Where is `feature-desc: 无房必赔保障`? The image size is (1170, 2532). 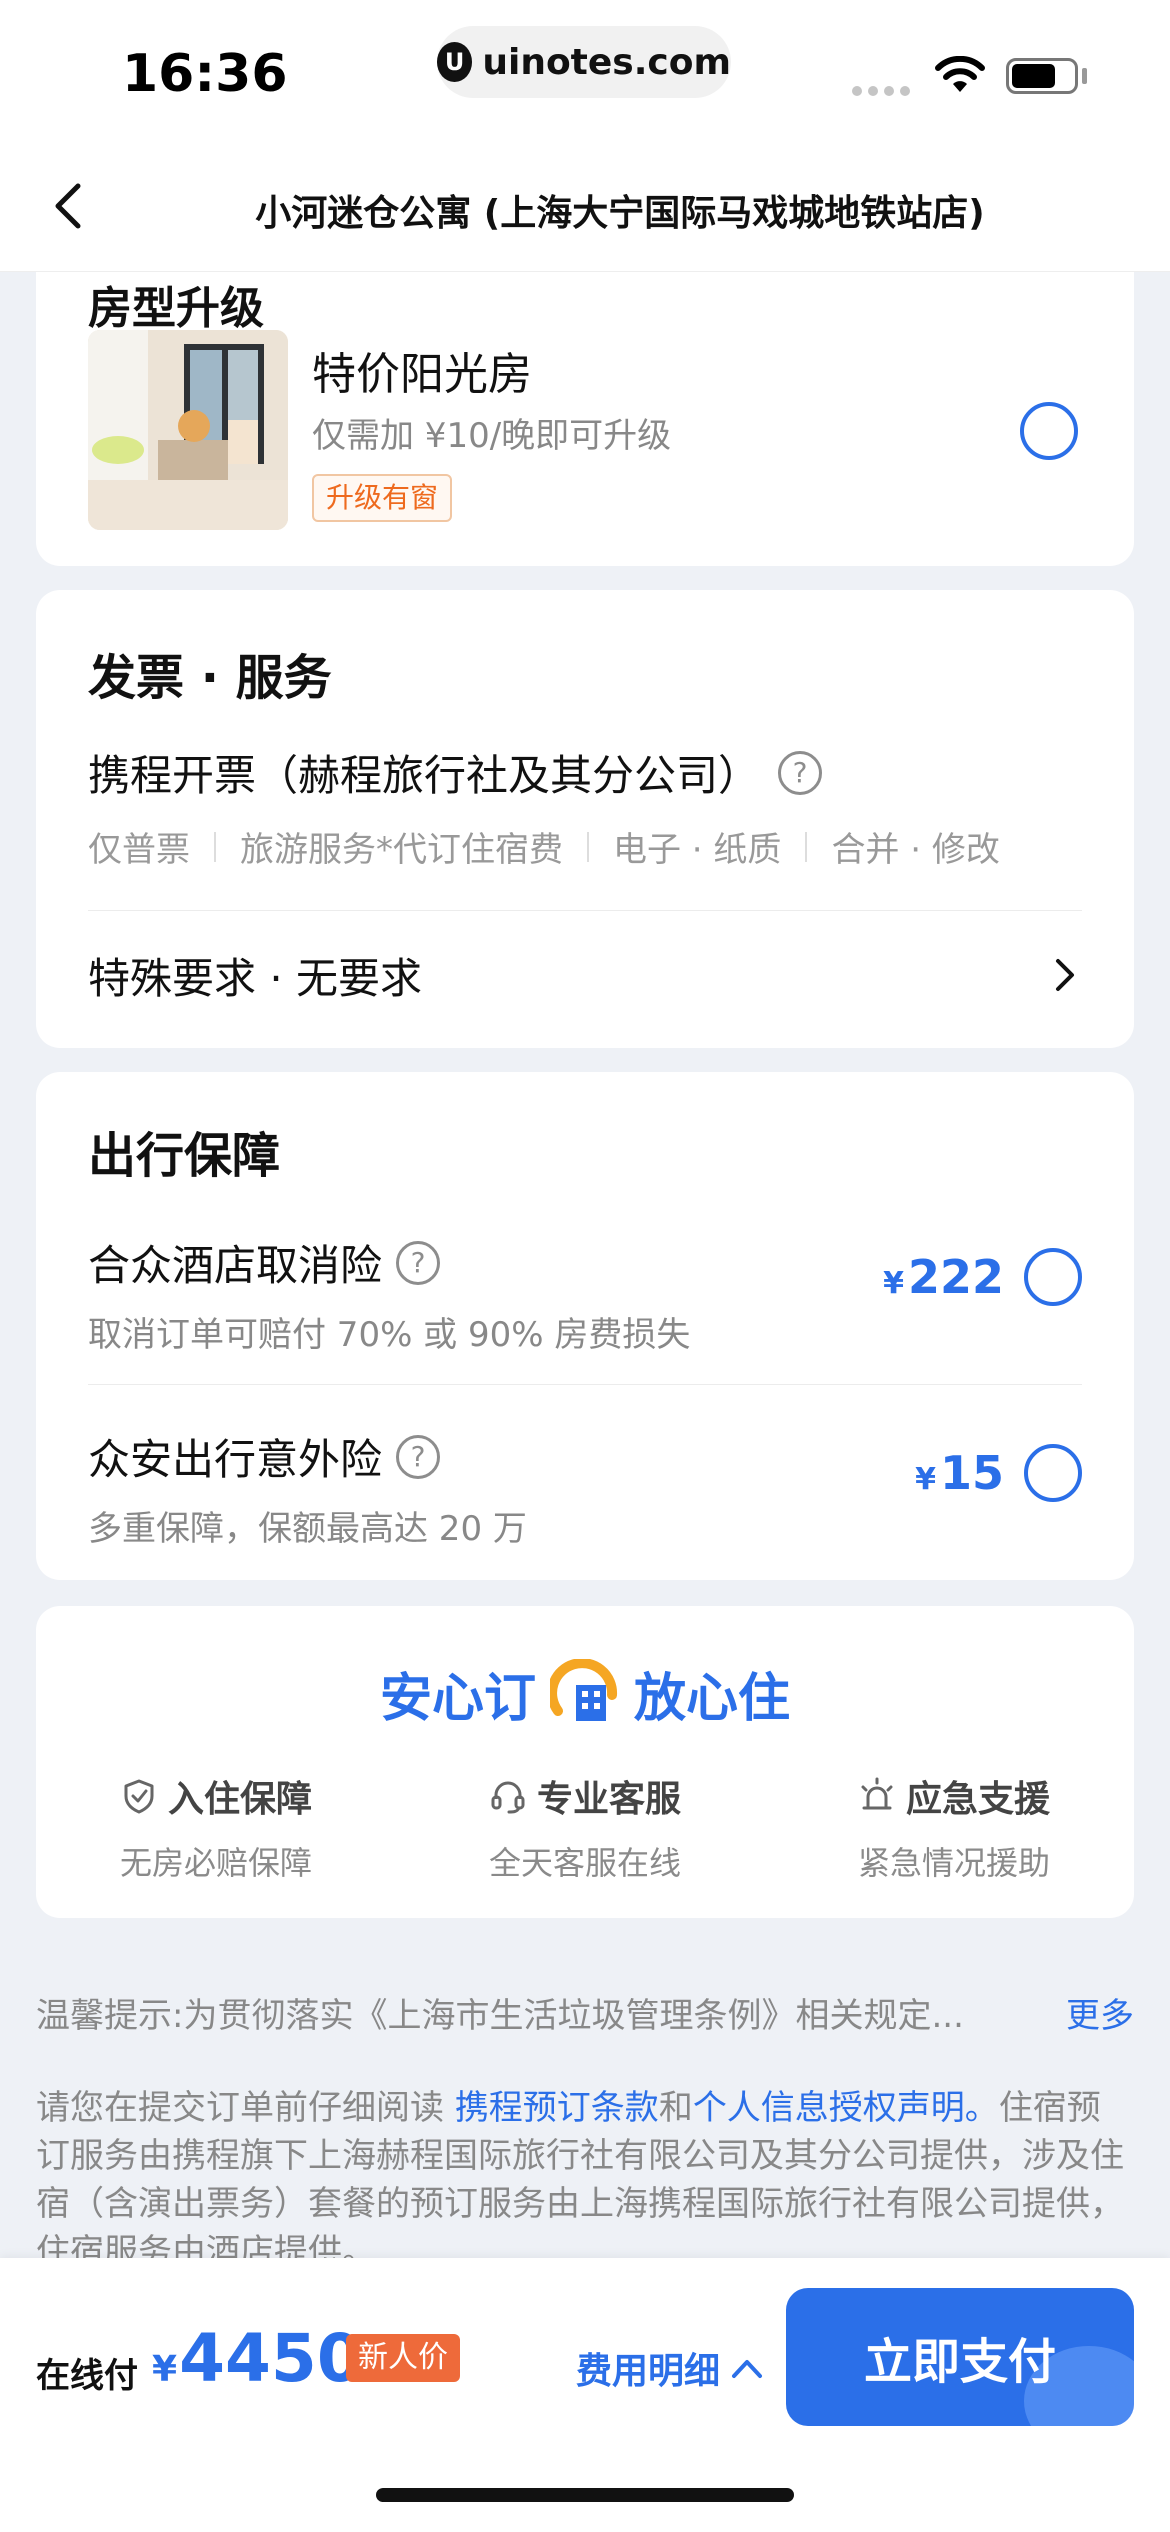
feature-desc: 无房必赔保障 is located at coordinates (215, 1863).